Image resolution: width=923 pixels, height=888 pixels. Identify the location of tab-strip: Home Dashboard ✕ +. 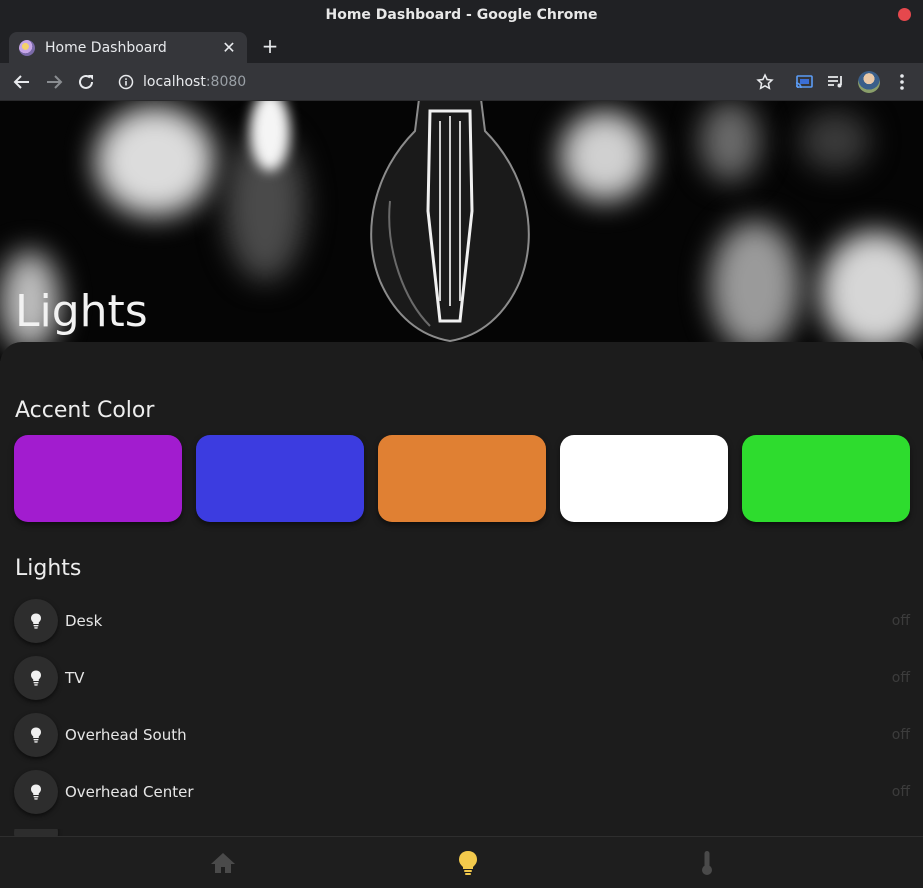
(461, 46).